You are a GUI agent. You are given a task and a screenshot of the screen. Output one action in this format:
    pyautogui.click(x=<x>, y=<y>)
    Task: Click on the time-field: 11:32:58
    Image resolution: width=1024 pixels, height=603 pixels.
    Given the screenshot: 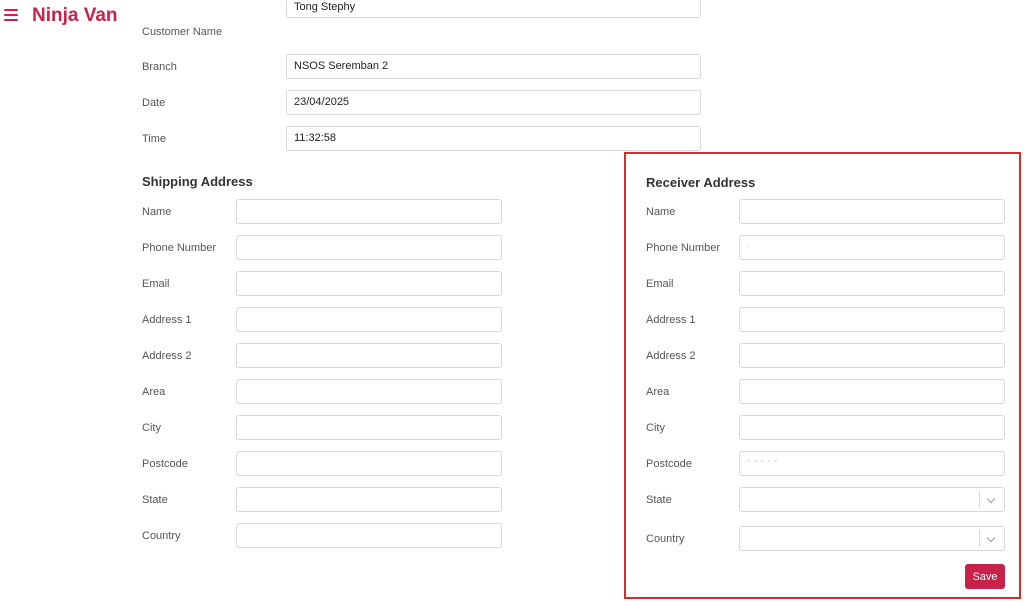 What is the action you would take?
    pyautogui.click(x=493, y=138)
    